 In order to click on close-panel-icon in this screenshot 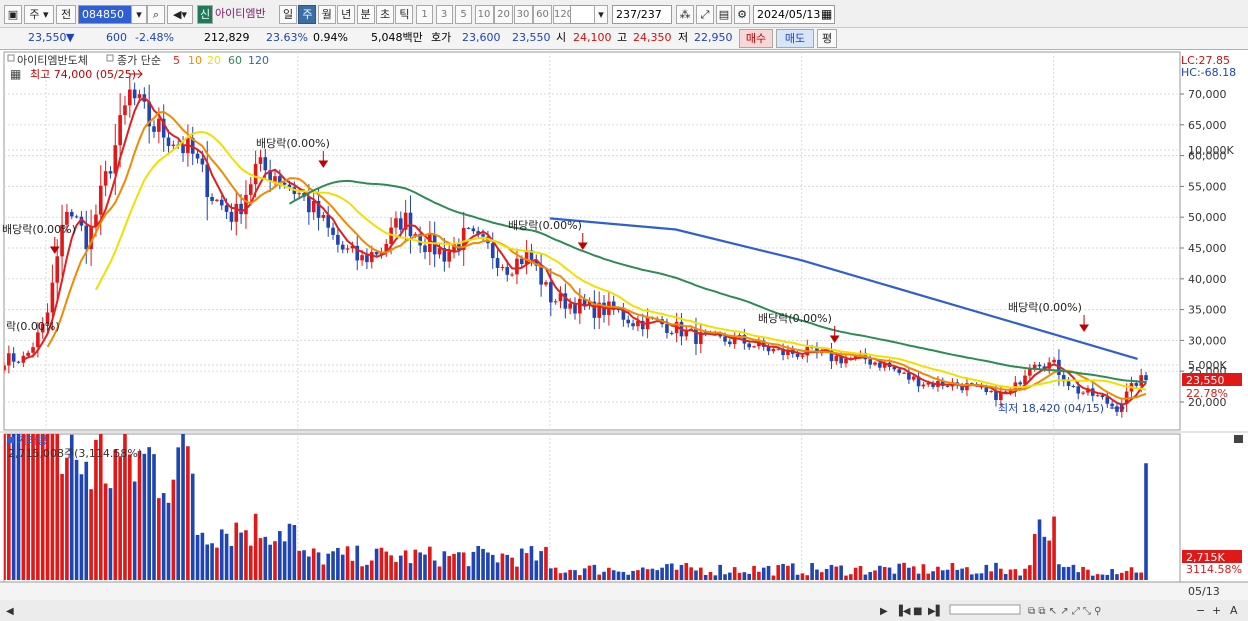, I will do `click(1238, 439)`.